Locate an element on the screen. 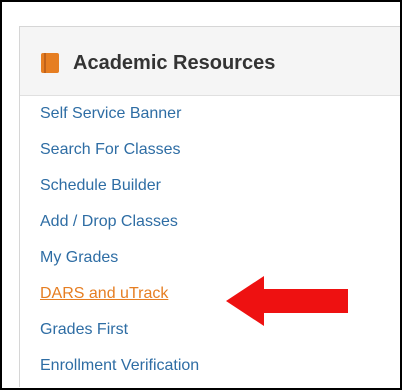  list-item: Add / Drop Classes is located at coordinates (210, 222).